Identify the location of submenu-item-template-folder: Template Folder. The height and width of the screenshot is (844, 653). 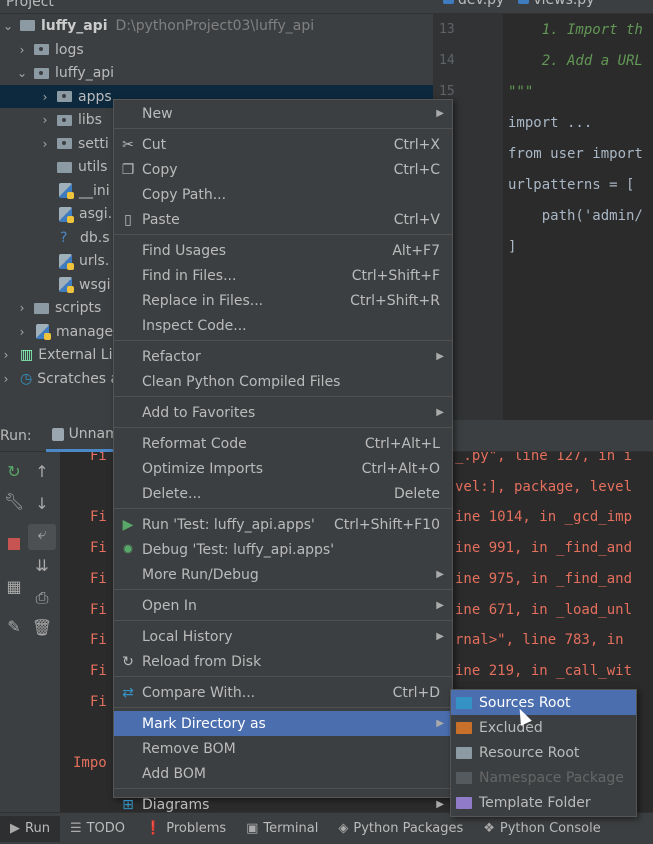
(543, 802).